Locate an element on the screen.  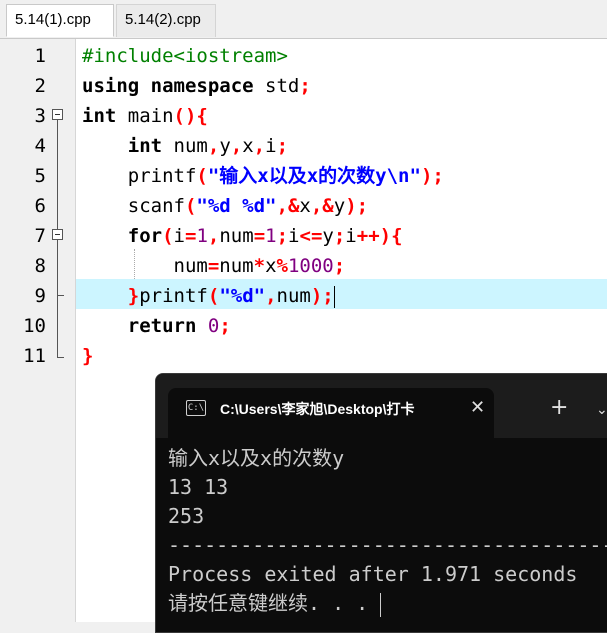
string-literal: "输入x以及x的次数y\n" is located at coordinates (314, 176).